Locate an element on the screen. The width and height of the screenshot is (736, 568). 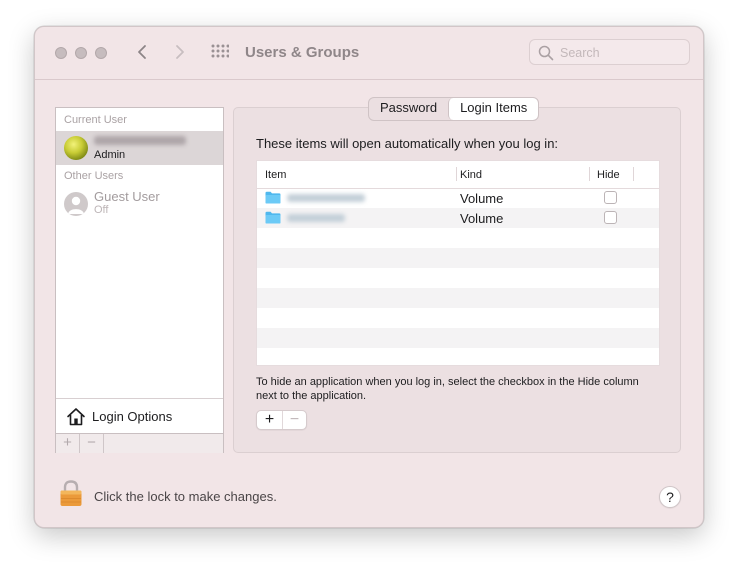
person-icon is located at coordinates (76, 205).